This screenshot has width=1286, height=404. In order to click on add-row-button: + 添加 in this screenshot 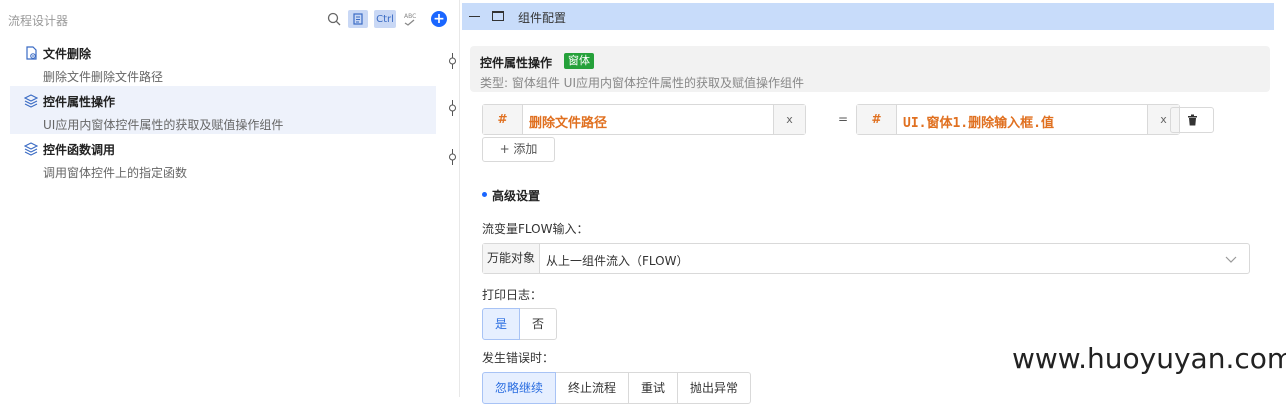, I will do `click(518, 149)`.